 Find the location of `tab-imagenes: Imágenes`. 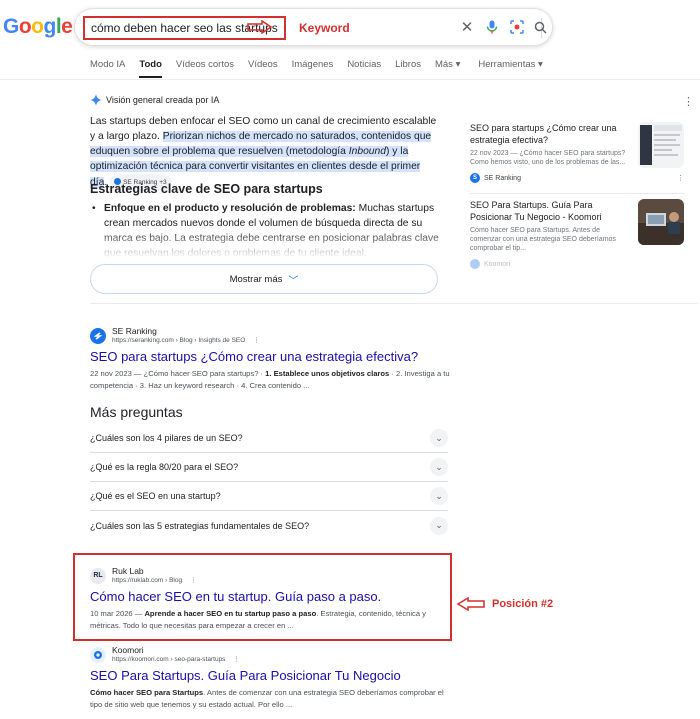

tab-imagenes: Imágenes is located at coordinates (313, 69).